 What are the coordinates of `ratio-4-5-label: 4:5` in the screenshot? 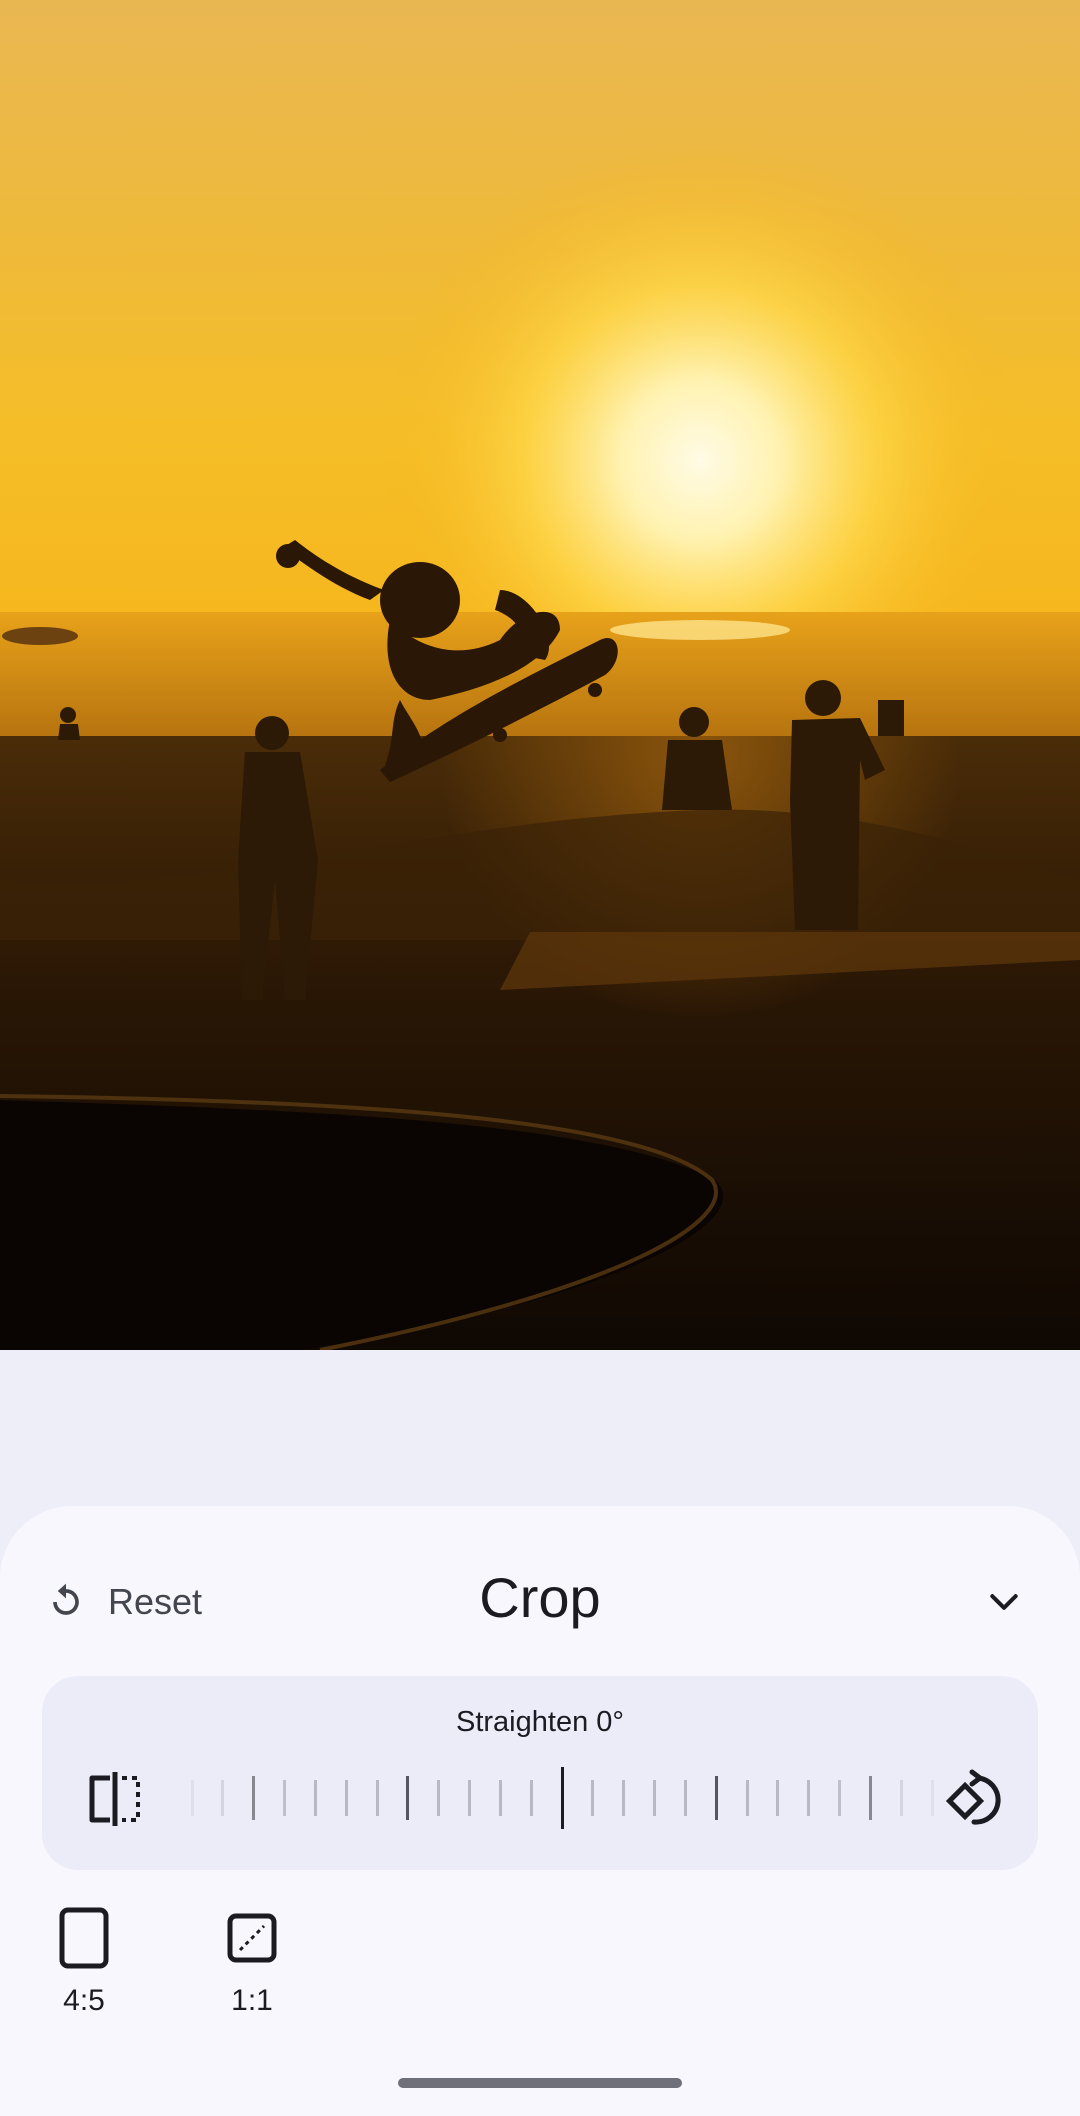 It's located at (84, 2000).